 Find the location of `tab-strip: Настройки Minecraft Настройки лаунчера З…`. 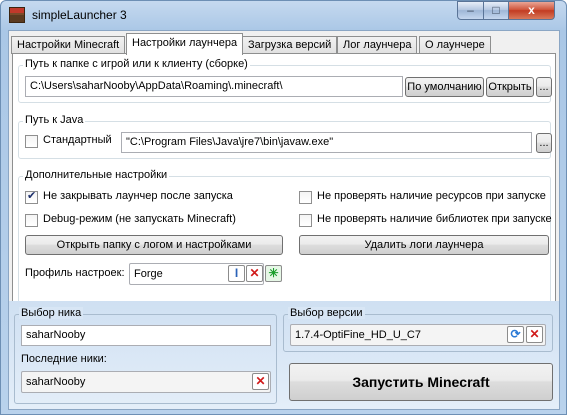

tab-strip: Настройки Minecraft Настройки лаунчера З… is located at coordinates (284, 44).